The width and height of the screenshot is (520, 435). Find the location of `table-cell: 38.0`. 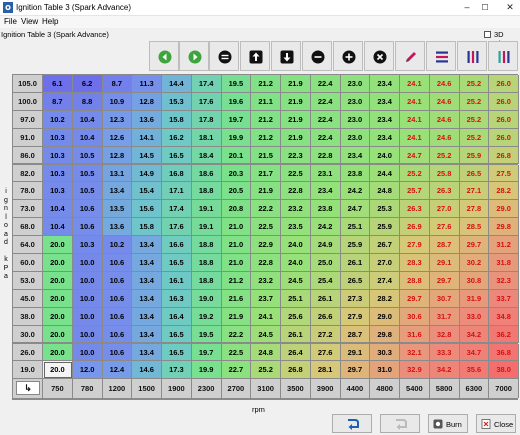

table-cell: 38.0 is located at coordinates (504, 370).